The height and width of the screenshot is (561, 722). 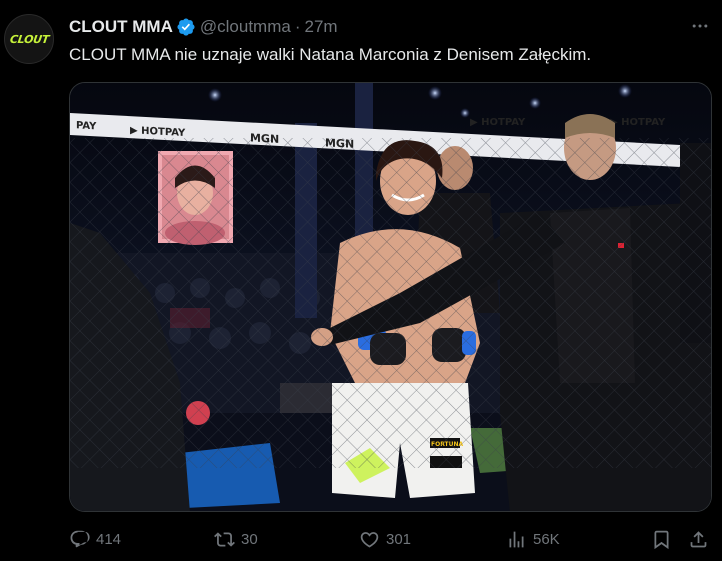 I want to click on more-options-button, so click(x=700, y=26).